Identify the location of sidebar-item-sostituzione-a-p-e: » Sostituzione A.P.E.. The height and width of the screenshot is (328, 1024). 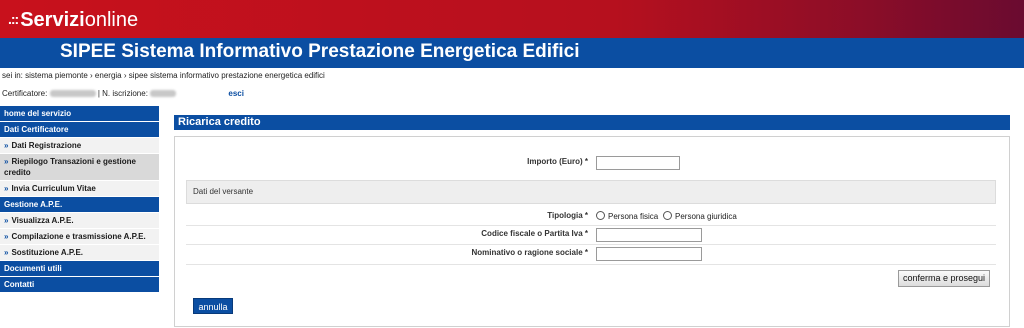
(79, 253).